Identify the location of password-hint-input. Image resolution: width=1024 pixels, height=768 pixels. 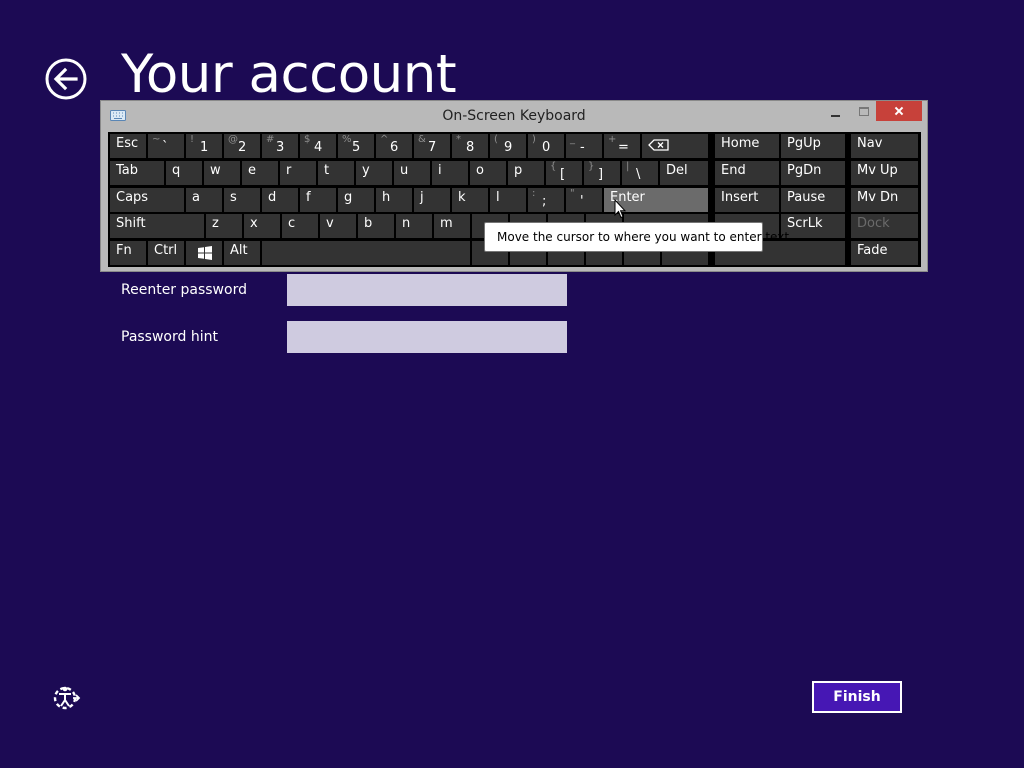
(427, 337).